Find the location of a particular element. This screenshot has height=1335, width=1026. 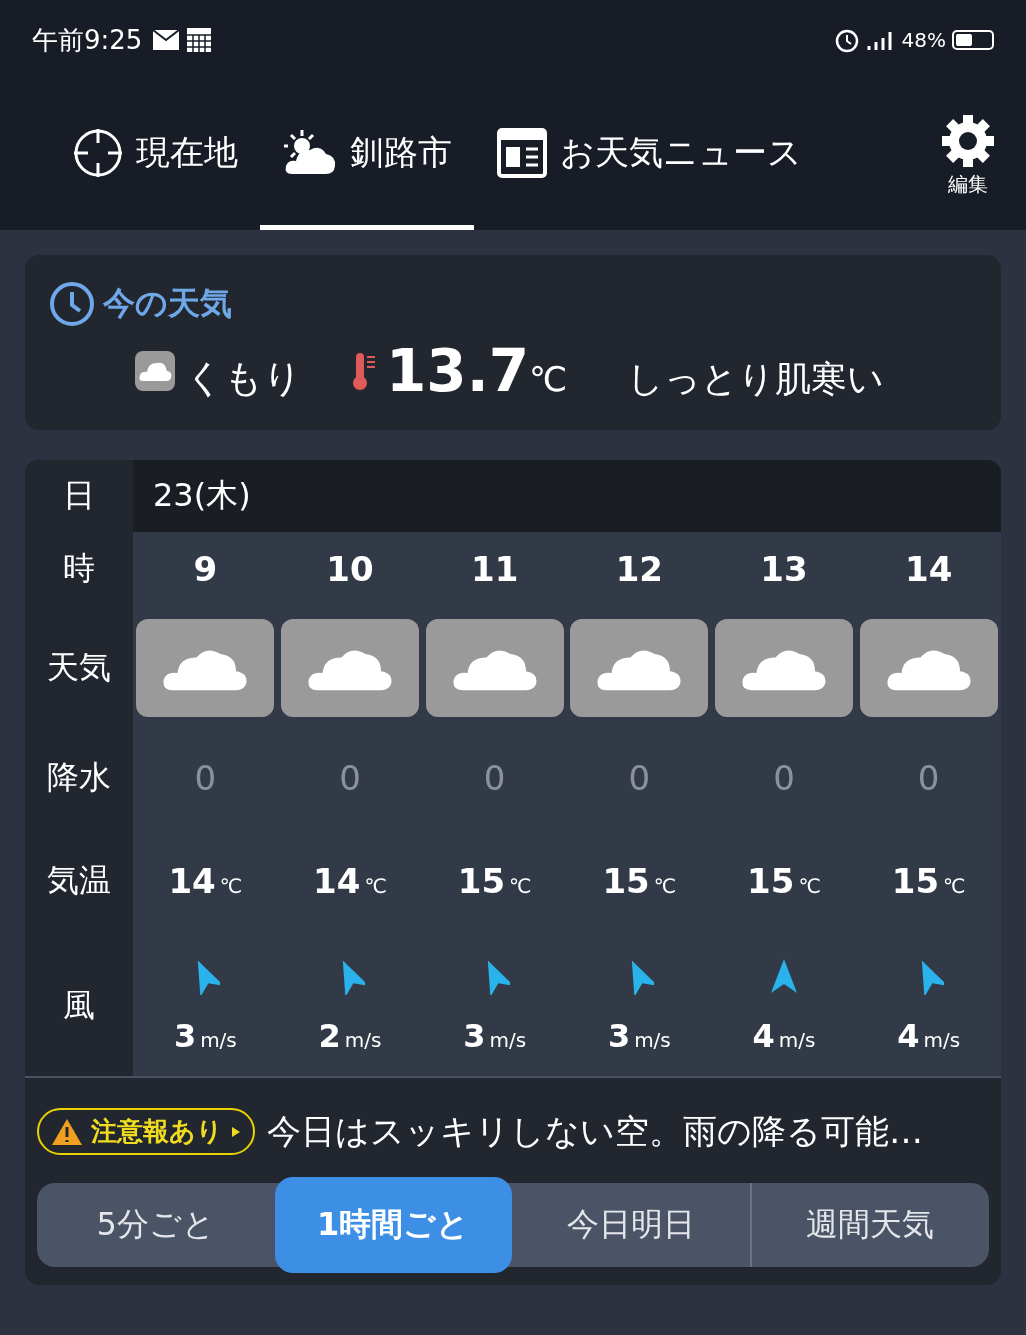

feel-description: しっとり肌寒い is located at coordinates (756, 379).